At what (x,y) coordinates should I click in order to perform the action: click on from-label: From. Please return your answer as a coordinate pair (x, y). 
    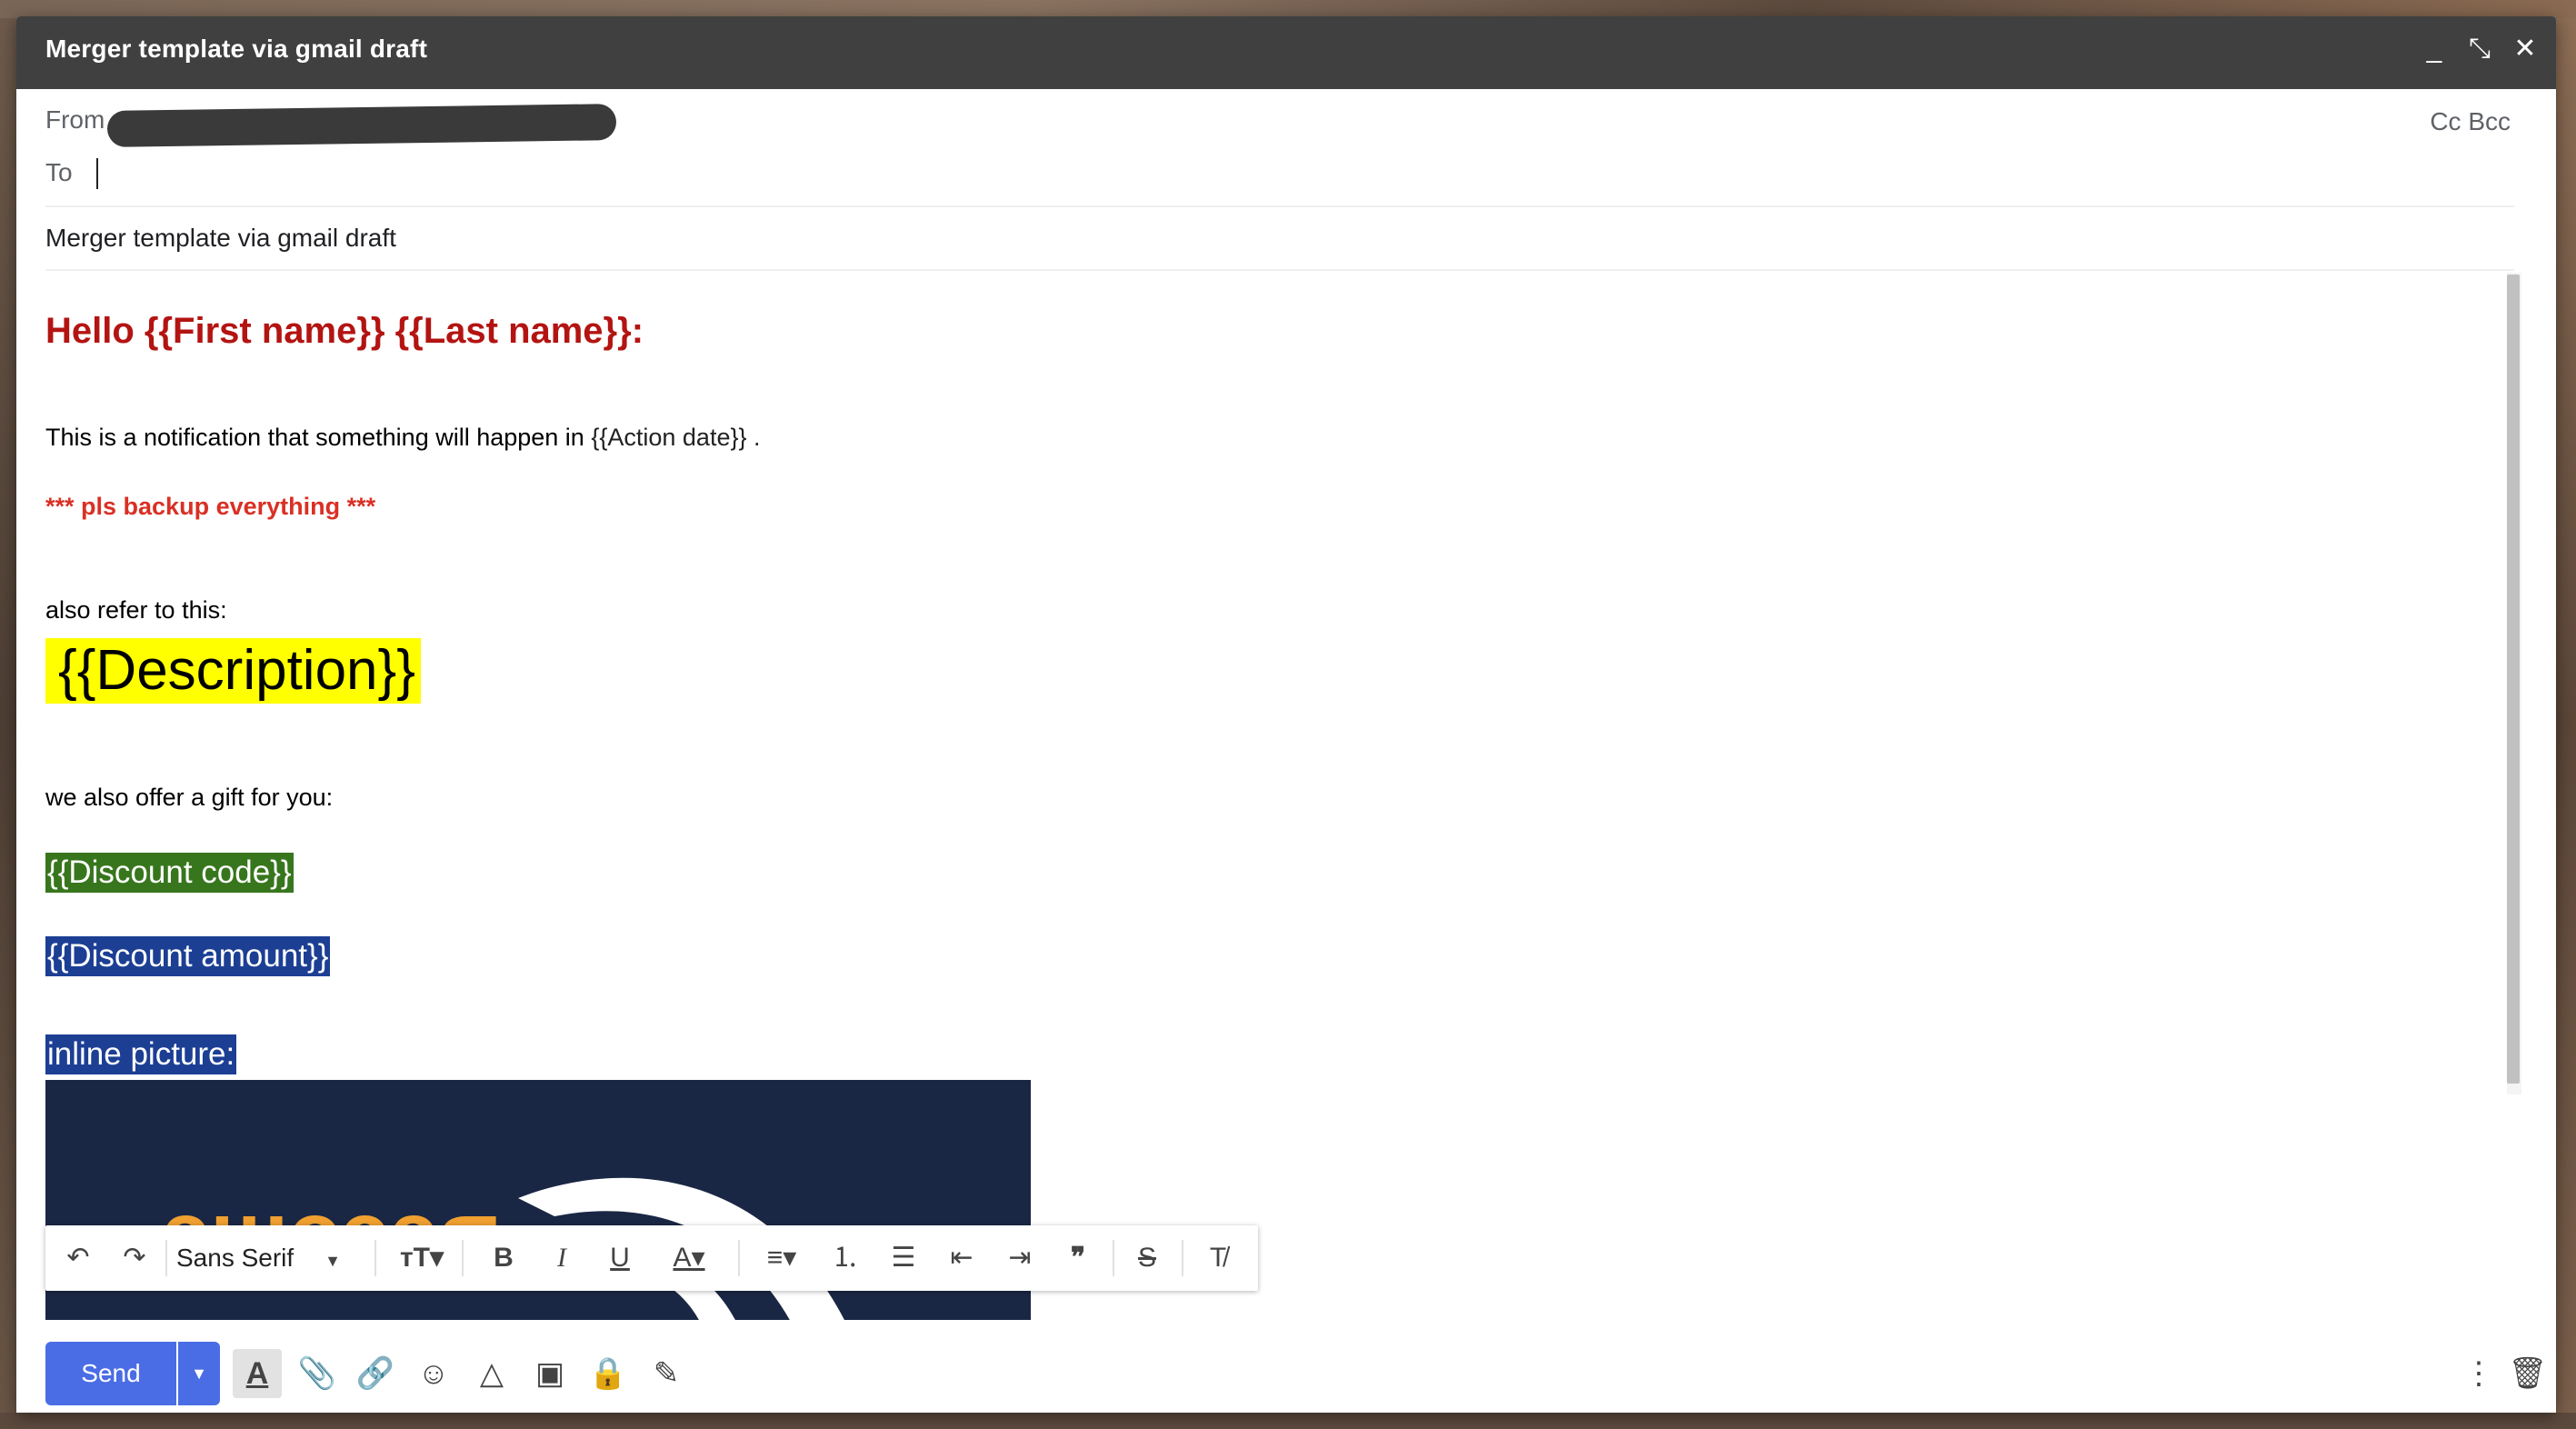
    Looking at the image, I should click on (75, 120).